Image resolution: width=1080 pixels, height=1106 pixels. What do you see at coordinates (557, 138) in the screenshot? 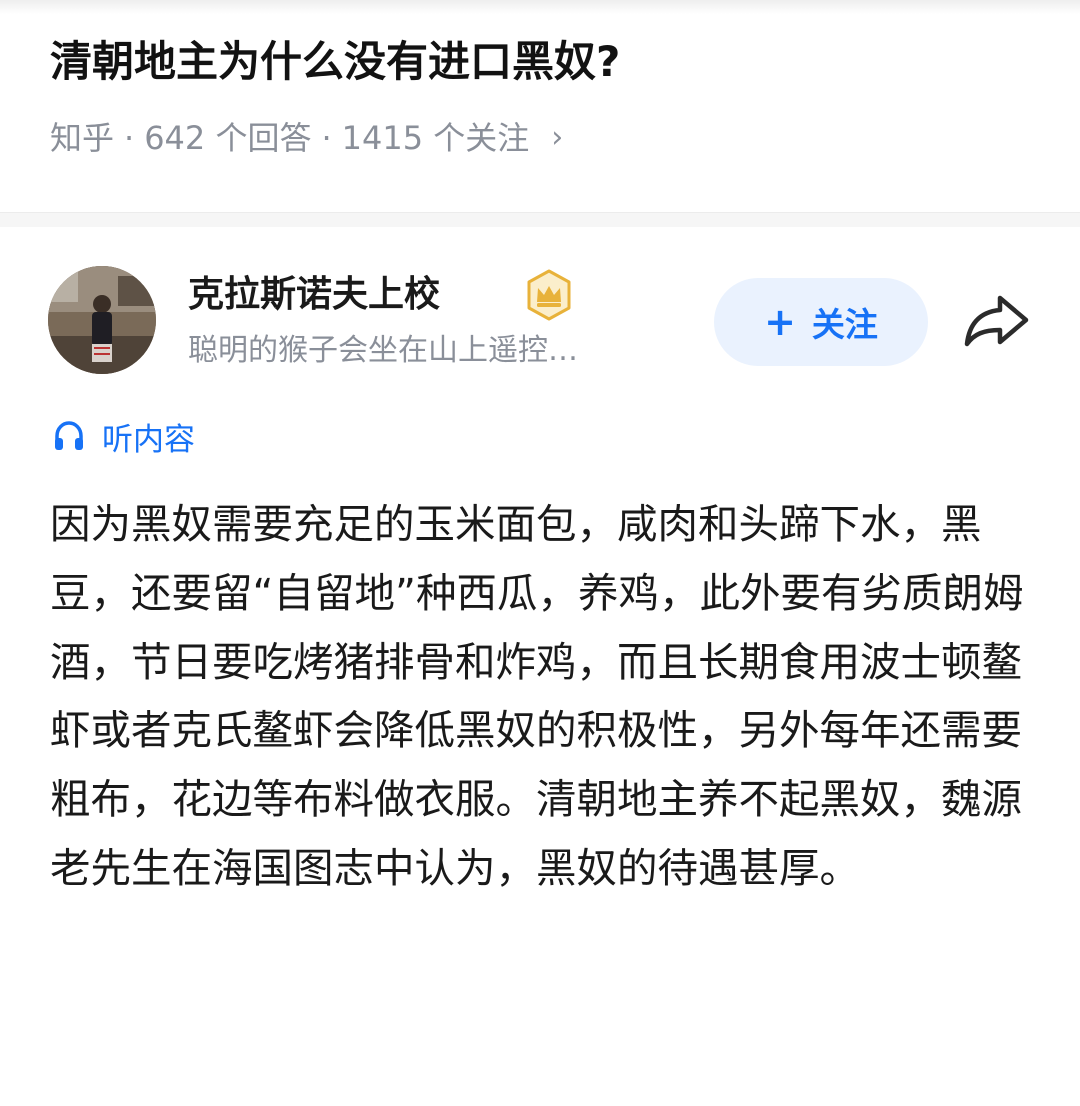
I see `chevron-right-icon: ›` at bounding box center [557, 138].